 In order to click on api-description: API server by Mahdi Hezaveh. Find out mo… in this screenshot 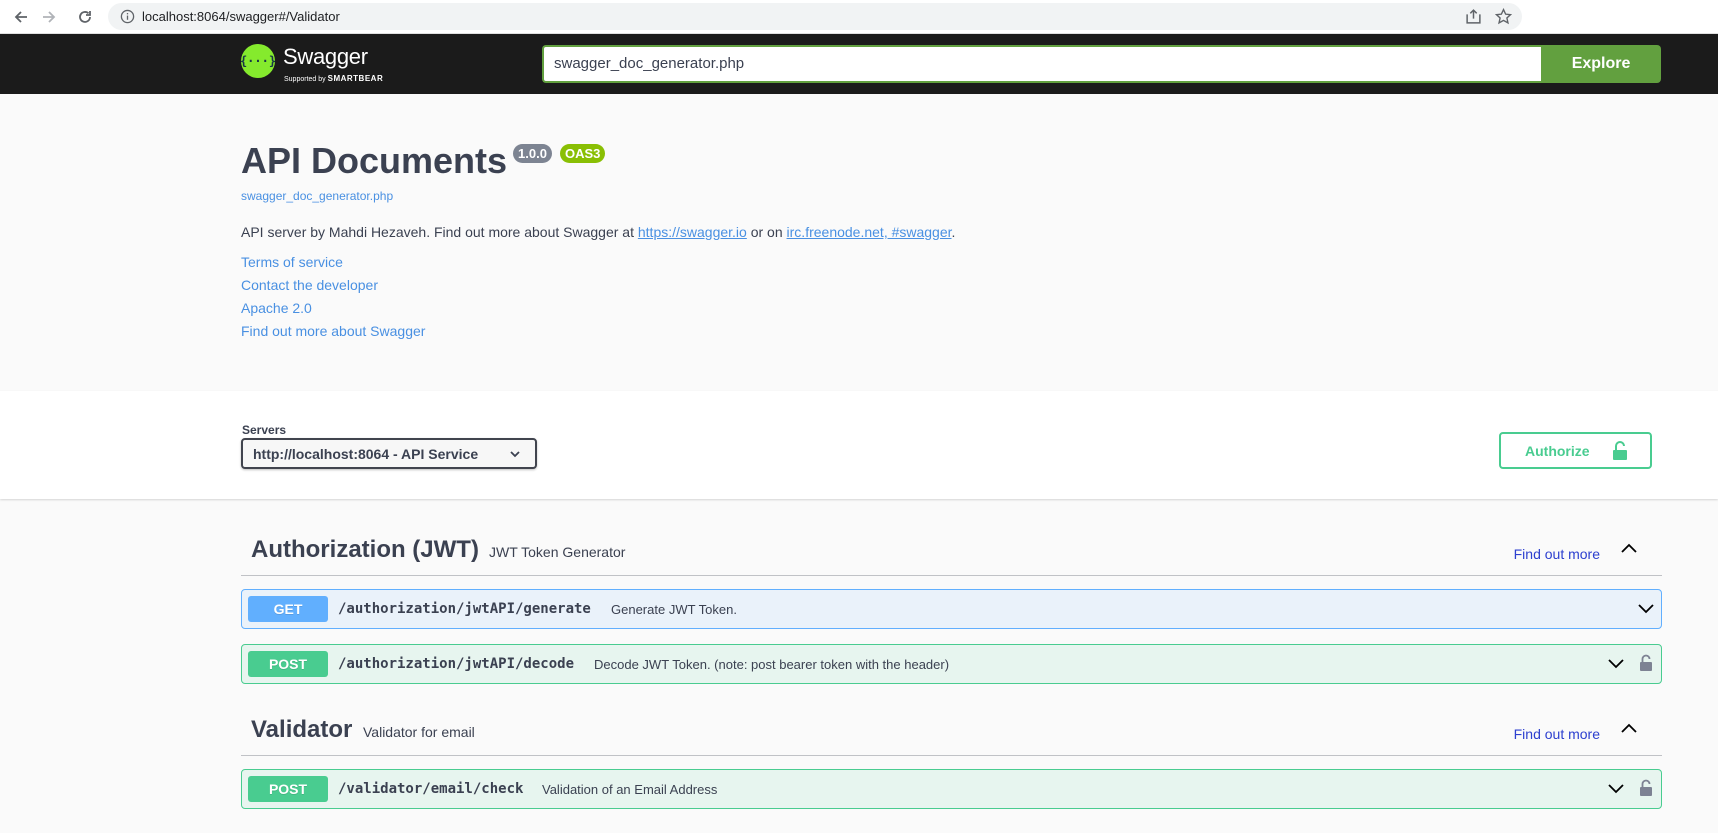, I will do `click(598, 232)`.